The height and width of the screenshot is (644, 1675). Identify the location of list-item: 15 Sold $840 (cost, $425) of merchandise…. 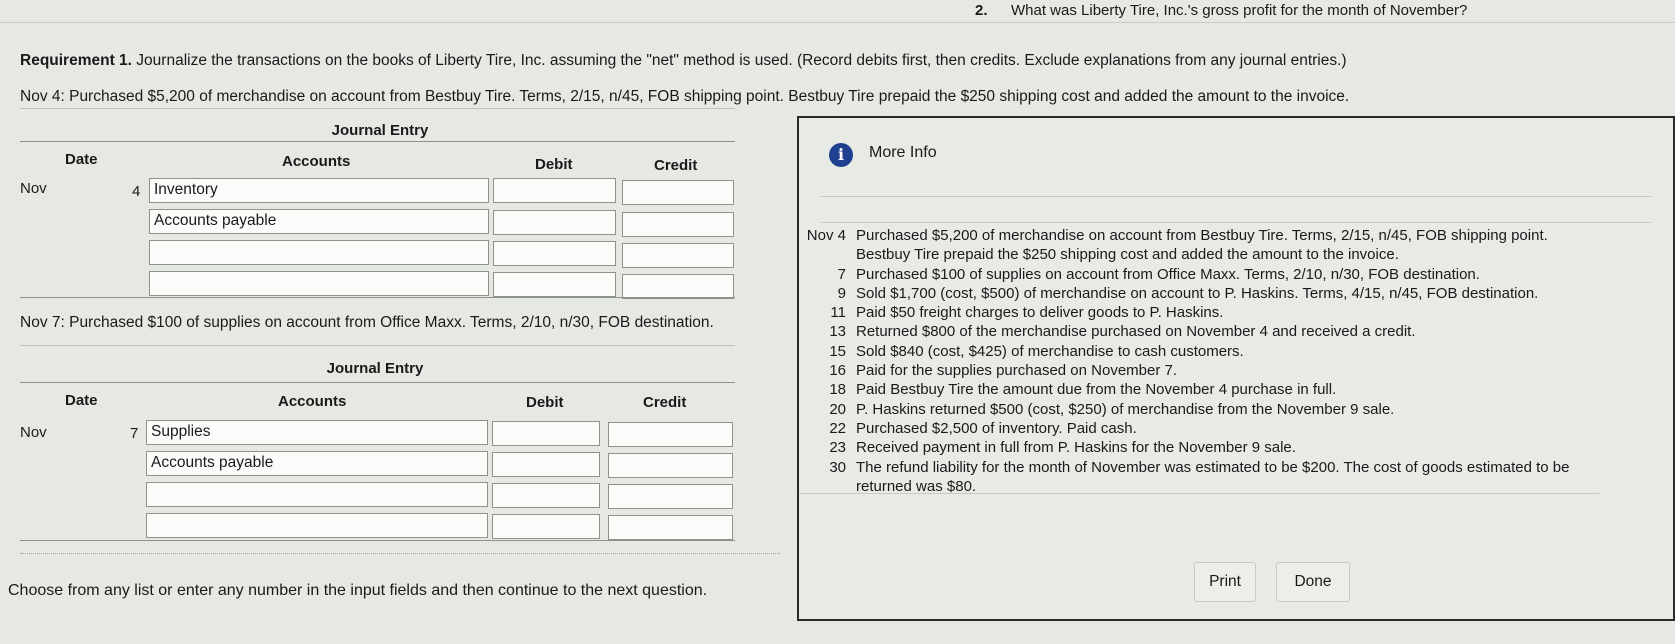
(1222, 351).